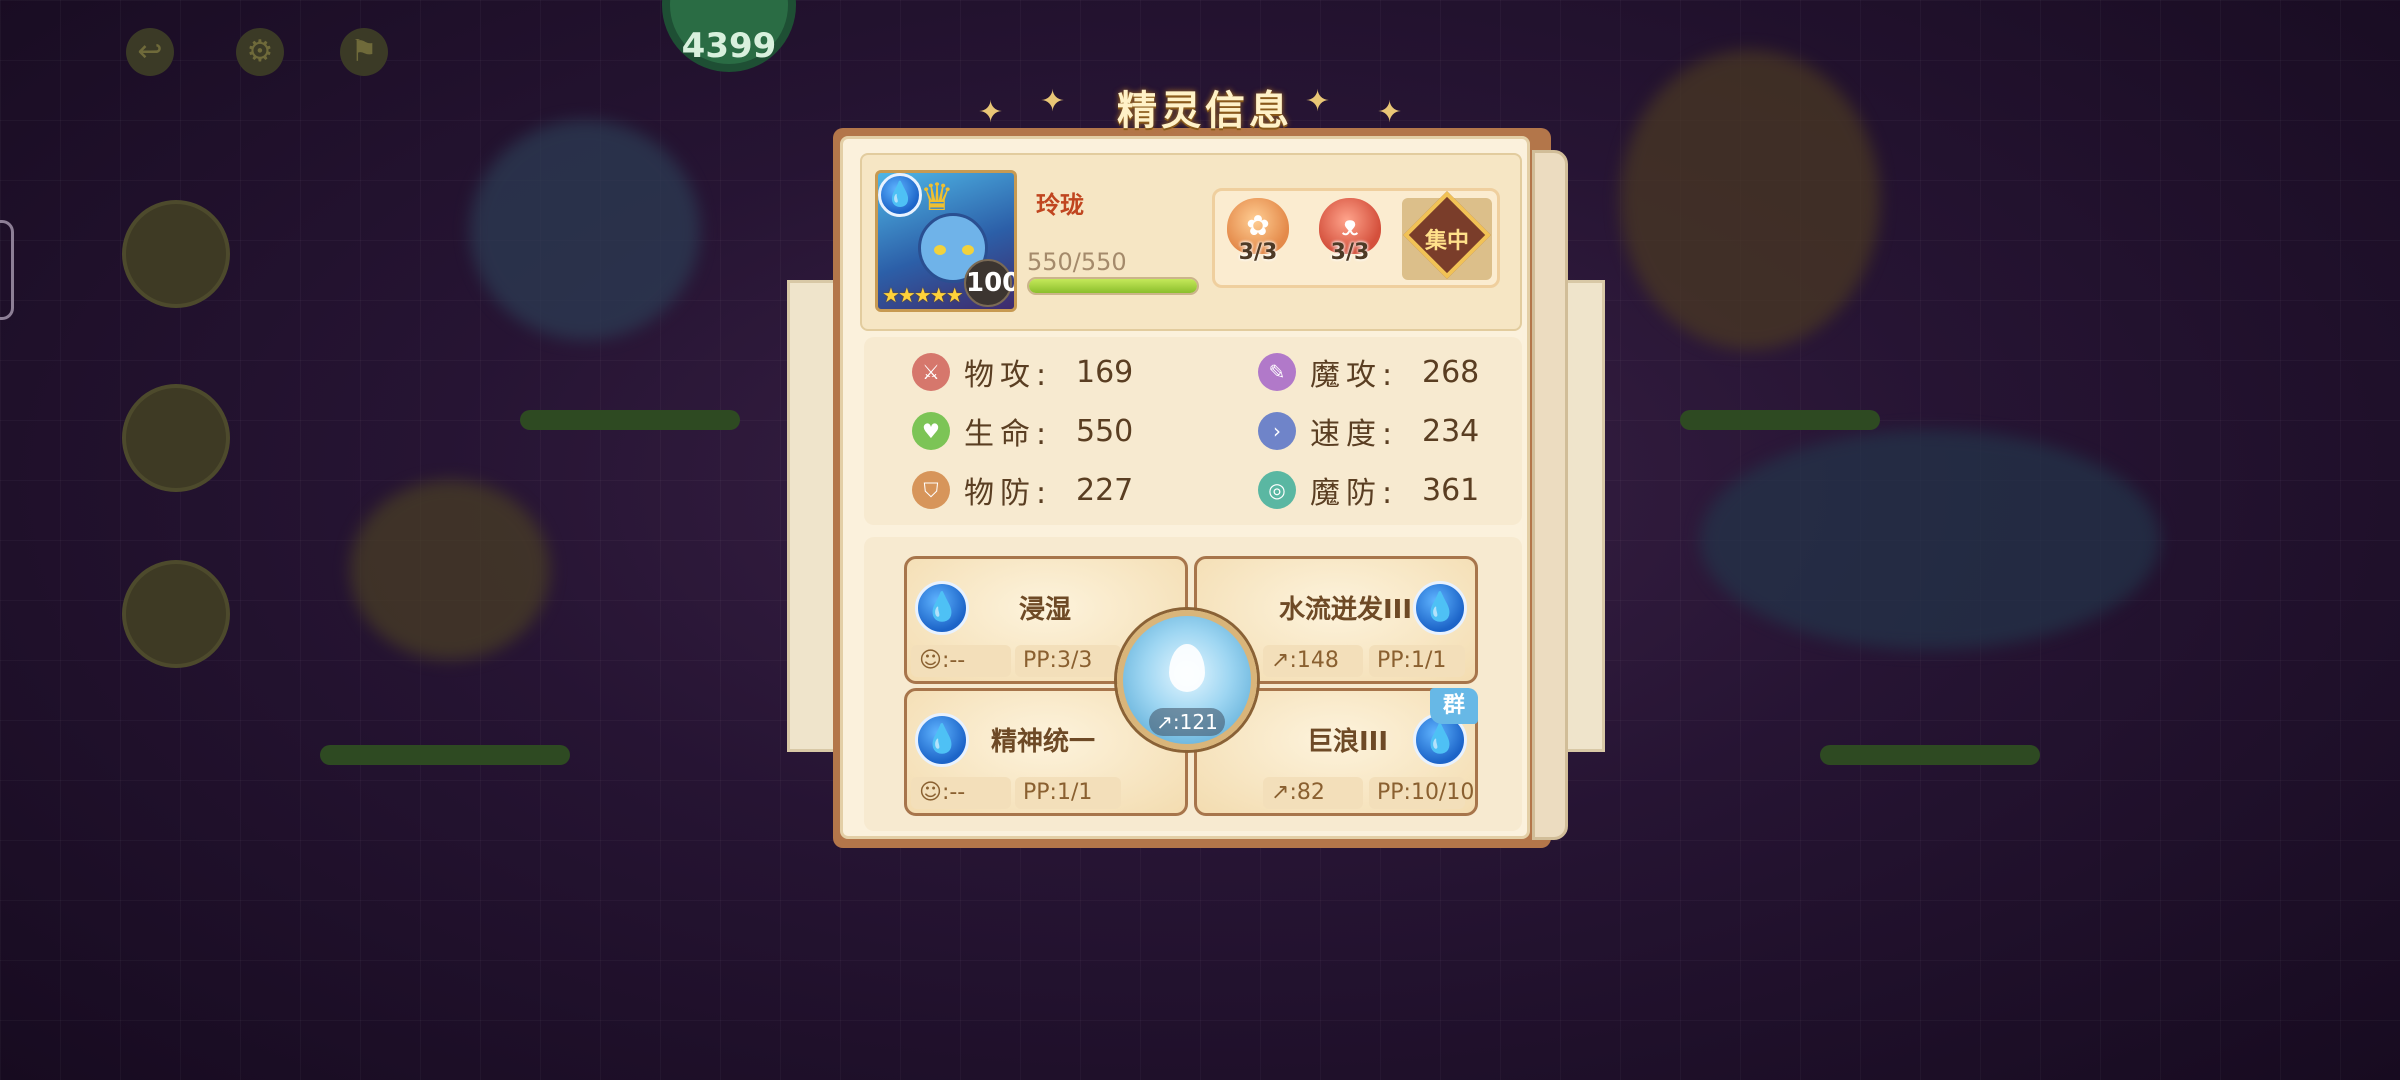  Describe the element at coordinates (1350, 238) in the screenshot. I see `trait-item-cat: ᴥ 3/3` at that location.